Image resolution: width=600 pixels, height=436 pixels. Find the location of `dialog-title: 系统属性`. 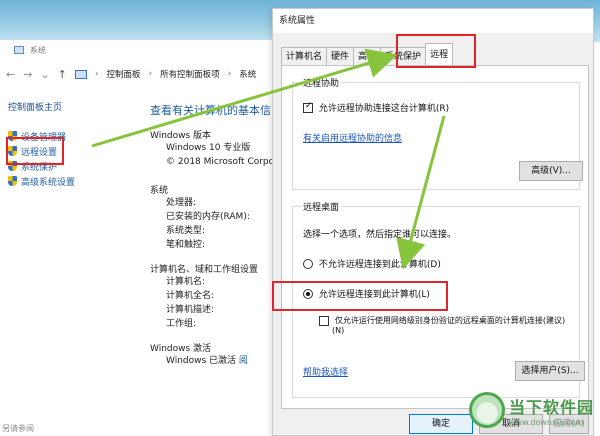

dialog-title: 系统属性 is located at coordinates (433, 21).